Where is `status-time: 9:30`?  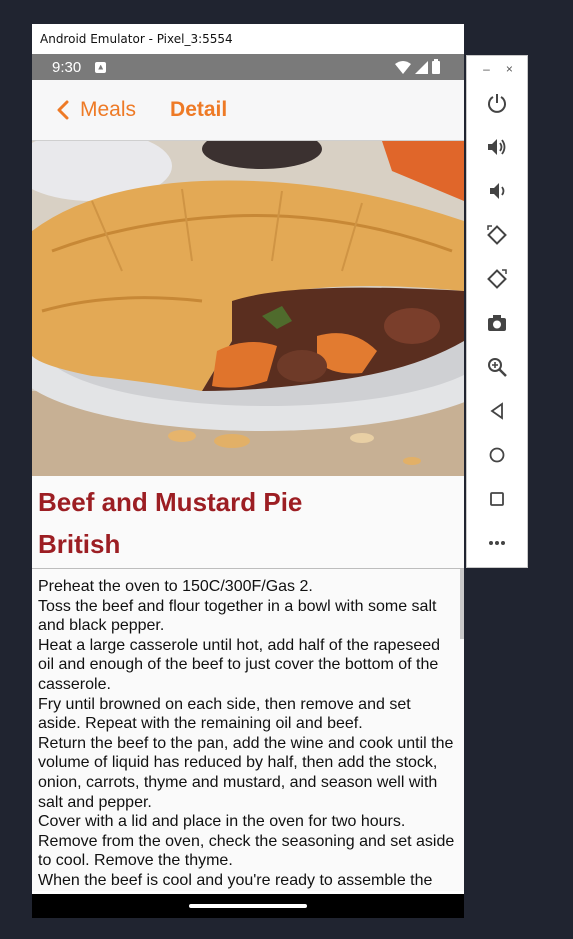
status-time: 9:30 is located at coordinates (67, 67).